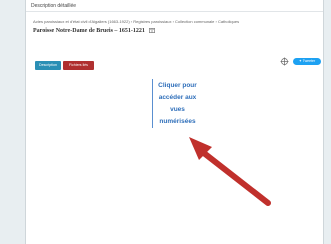 The height and width of the screenshot is (244, 331). What do you see at coordinates (152, 30) in the screenshot?
I see `register-book-icon` at bounding box center [152, 30].